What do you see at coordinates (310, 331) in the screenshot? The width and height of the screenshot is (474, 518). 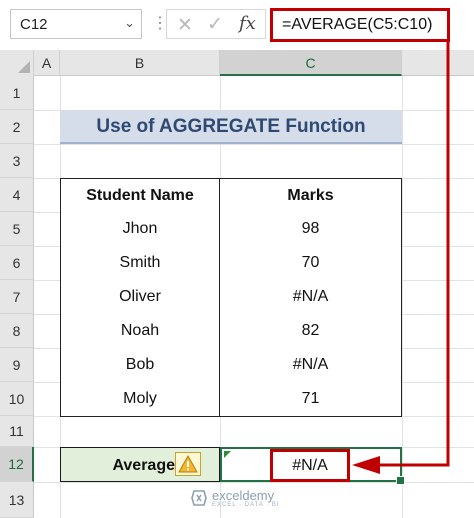 I see `marks-cell: 82` at bounding box center [310, 331].